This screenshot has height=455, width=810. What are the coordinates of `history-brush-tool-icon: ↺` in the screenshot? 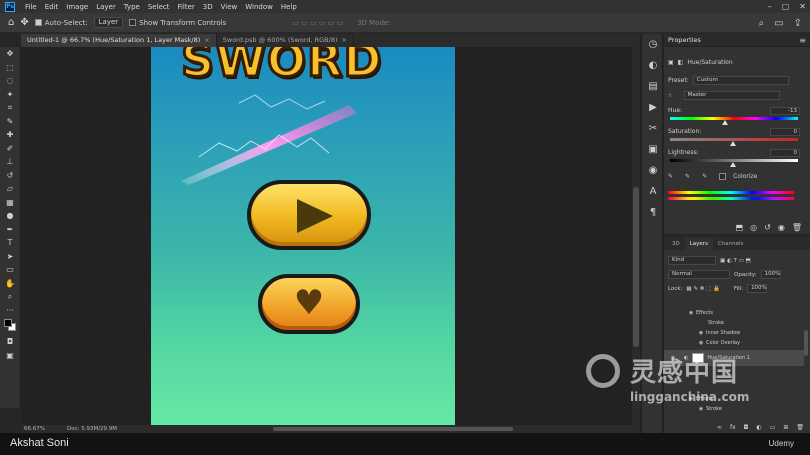 It's located at (10, 176).